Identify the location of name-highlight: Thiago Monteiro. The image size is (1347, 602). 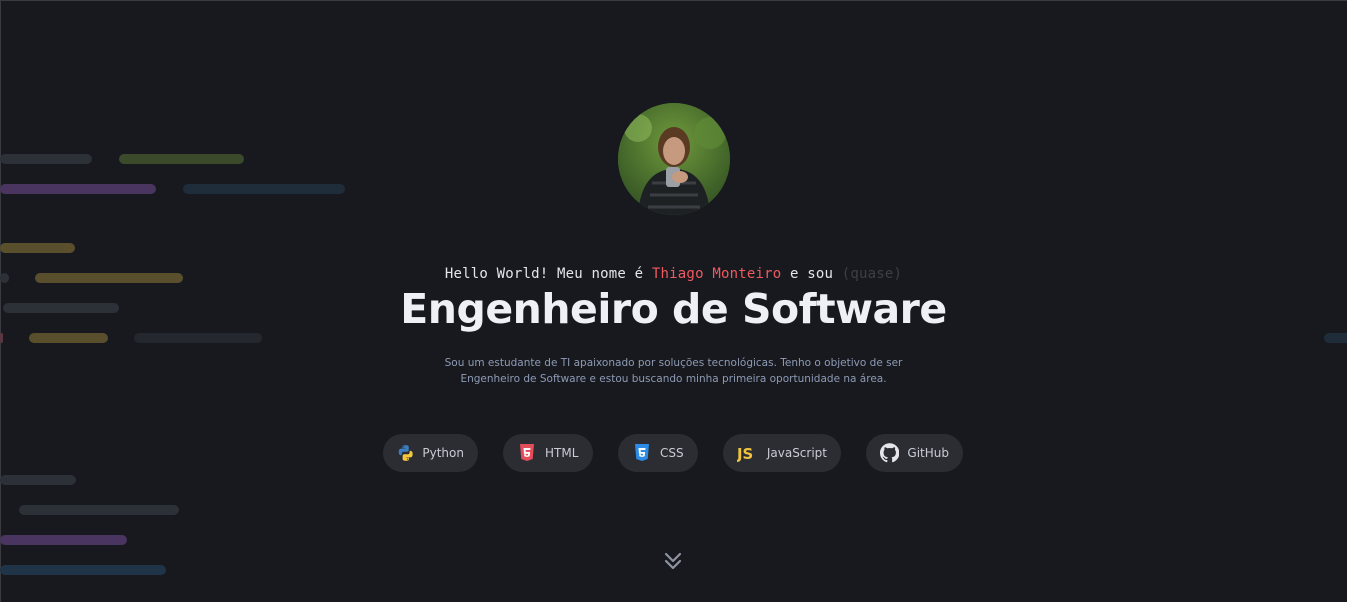
(716, 274).